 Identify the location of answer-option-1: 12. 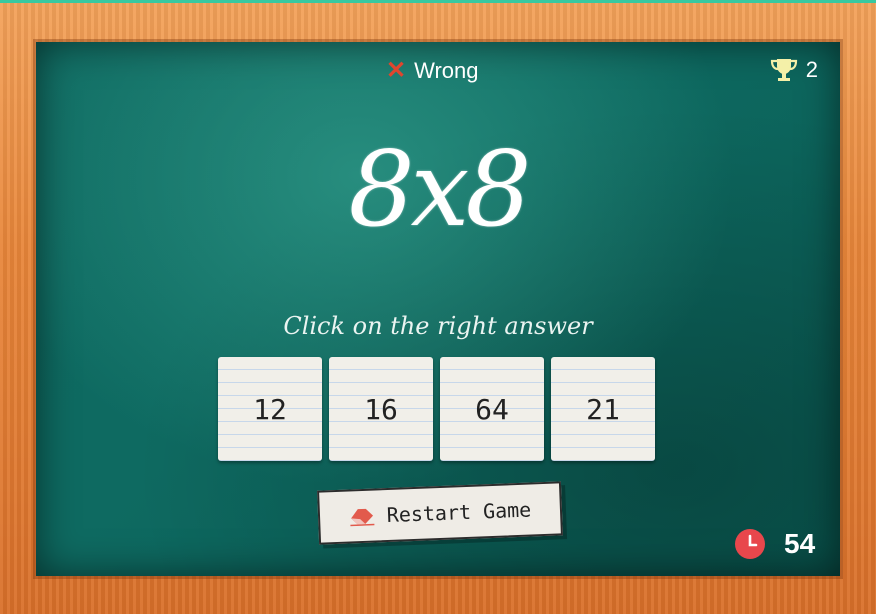
(270, 409).